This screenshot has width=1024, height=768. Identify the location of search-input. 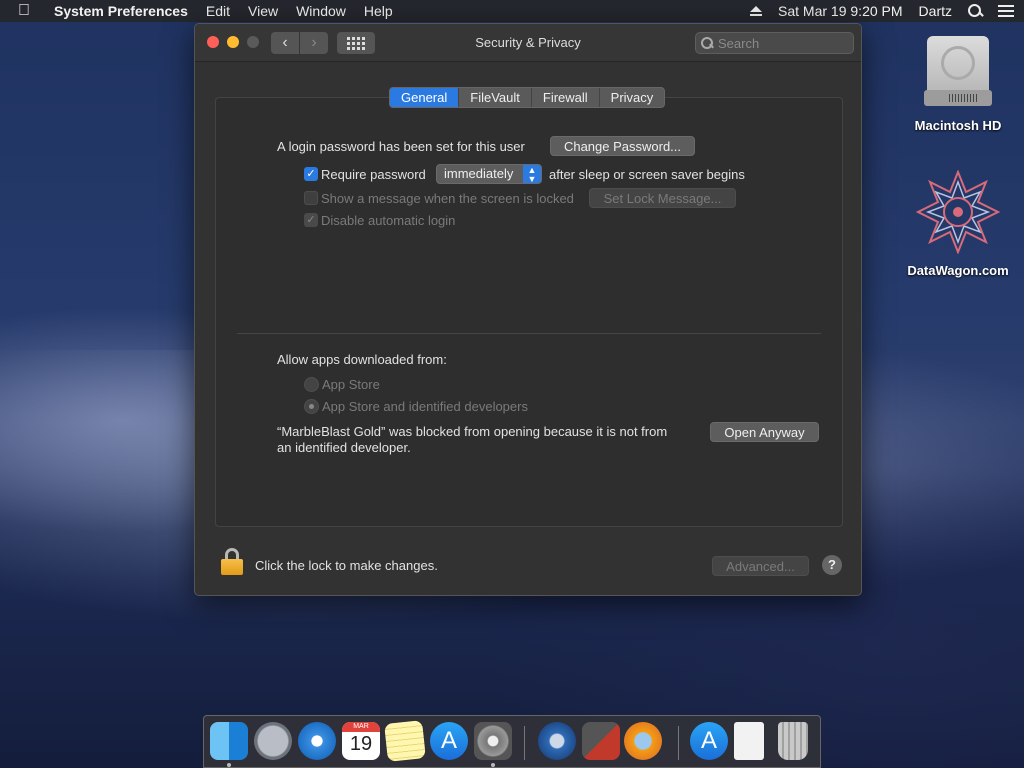
(778, 43).